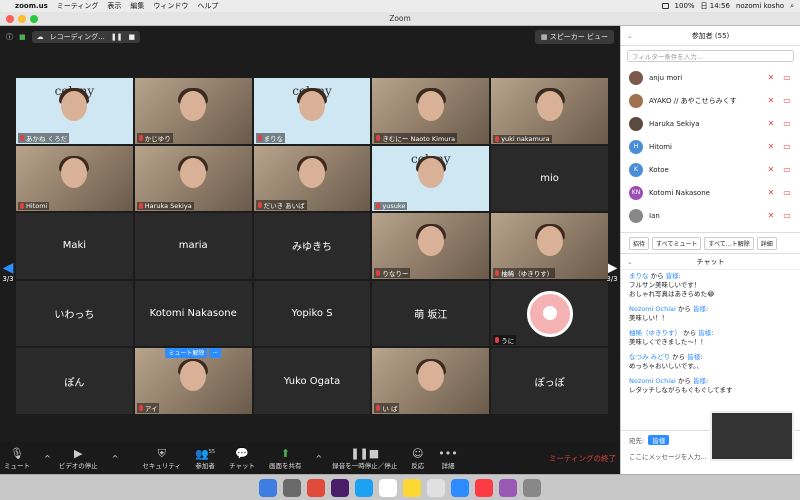  I want to click on mute-all-button: すべてミュート, so click(677, 243).